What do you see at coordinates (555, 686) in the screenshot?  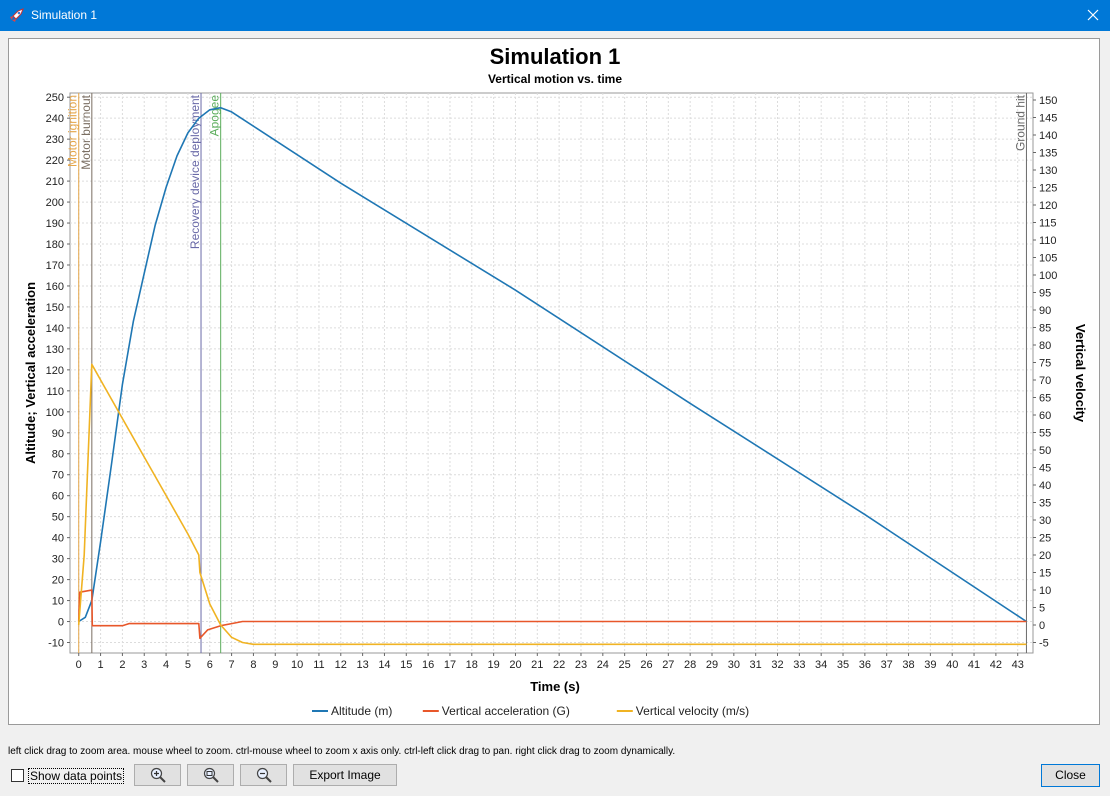 I see `x-axis-label: Time (s)` at bounding box center [555, 686].